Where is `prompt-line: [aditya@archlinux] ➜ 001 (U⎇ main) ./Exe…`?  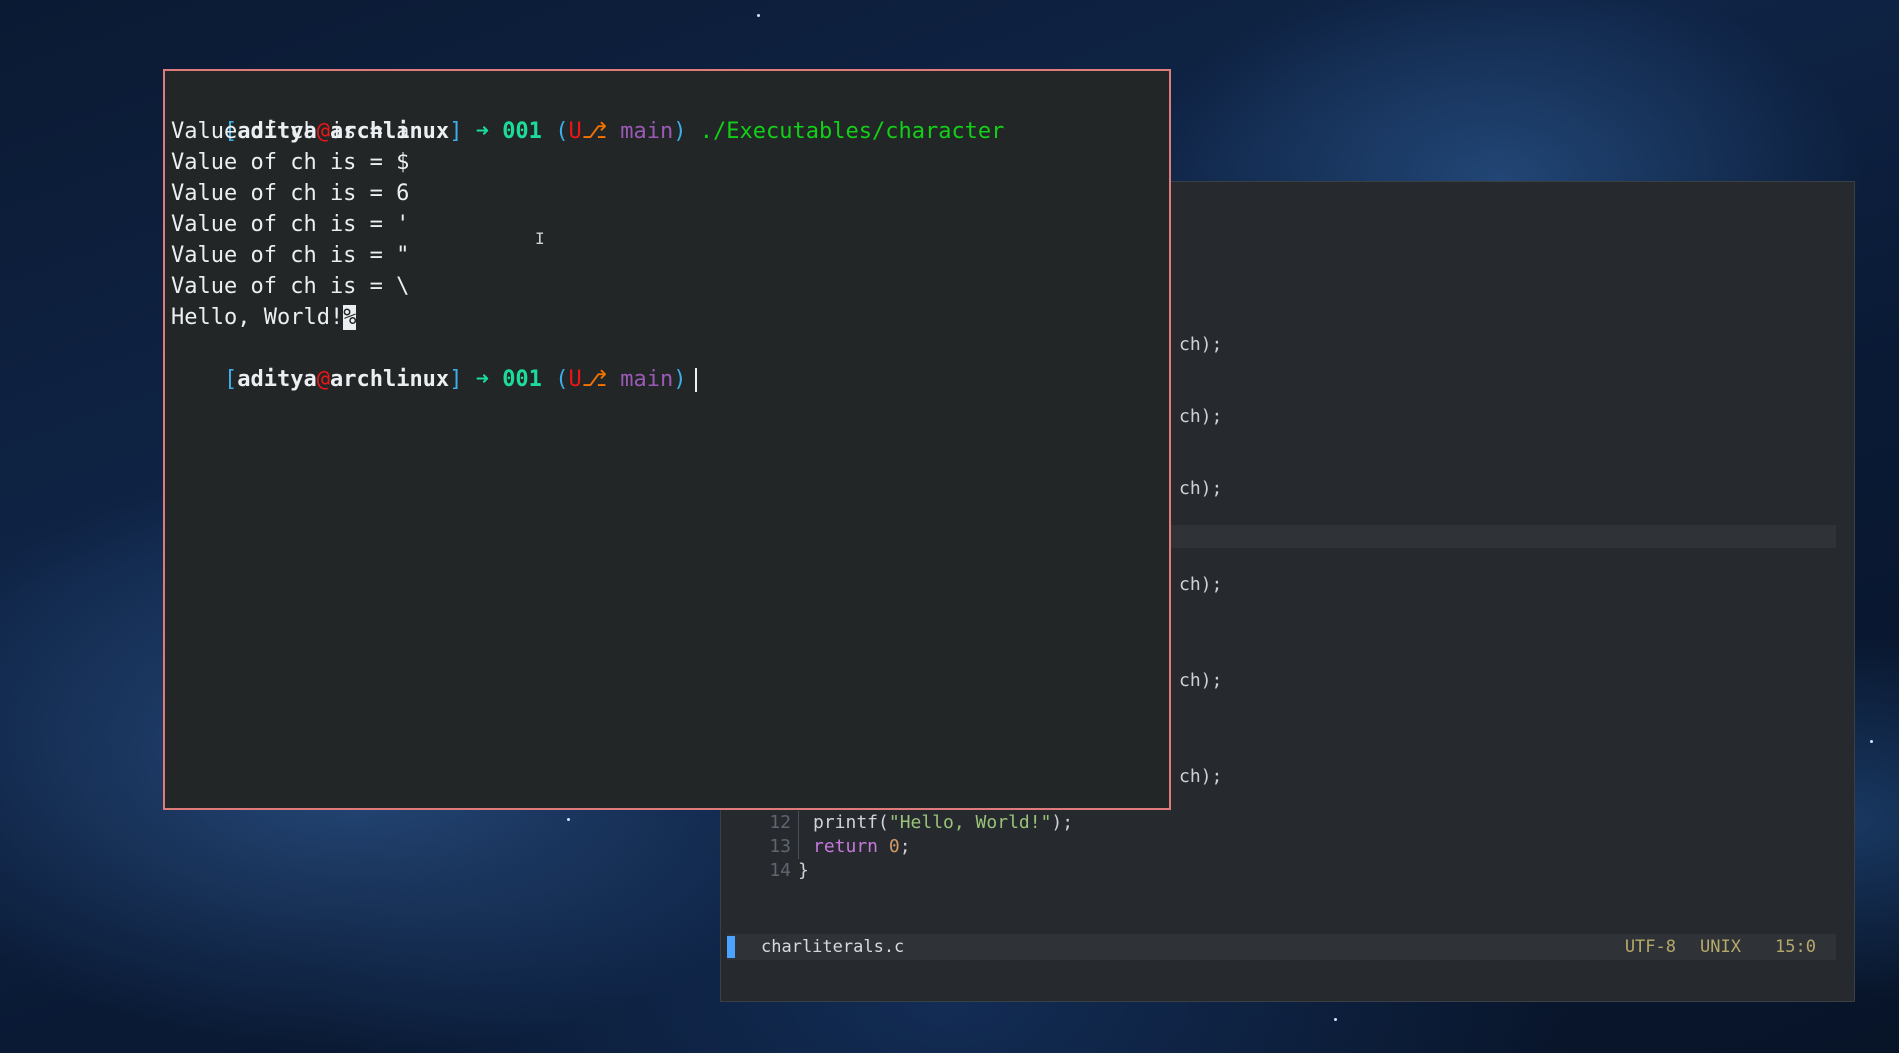 prompt-line: [aditya@archlinux] ➜ 001 (U⎇ main) ./Exe… is located at coordinates (587, 114).